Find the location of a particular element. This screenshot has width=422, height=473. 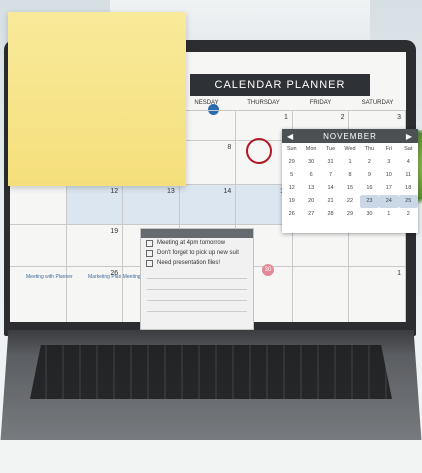

mini-day: 15 is located at coordinates (349, 188).